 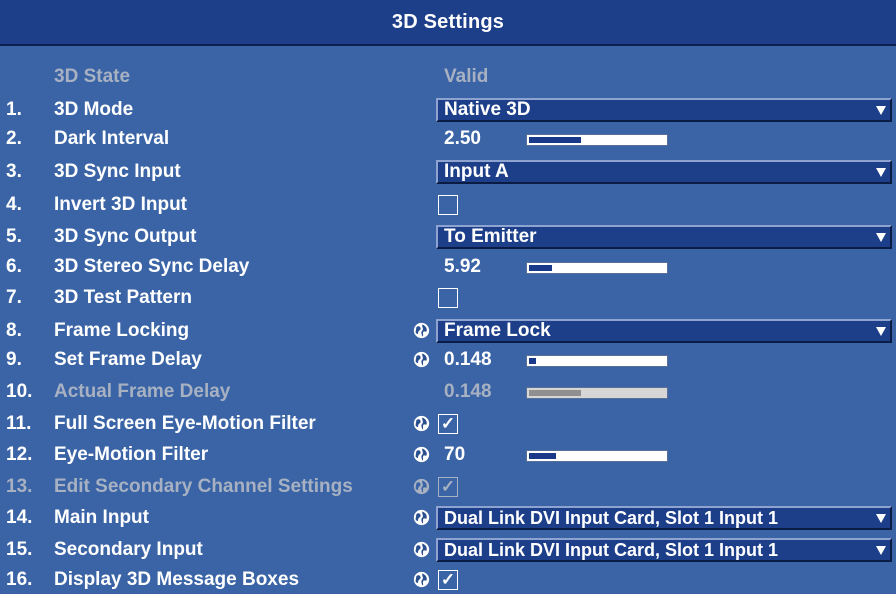 What do you see at coordinates (476, 171) in the screenshot?
I see `dropdown-value: Input A` at bounding box center [476, 171].